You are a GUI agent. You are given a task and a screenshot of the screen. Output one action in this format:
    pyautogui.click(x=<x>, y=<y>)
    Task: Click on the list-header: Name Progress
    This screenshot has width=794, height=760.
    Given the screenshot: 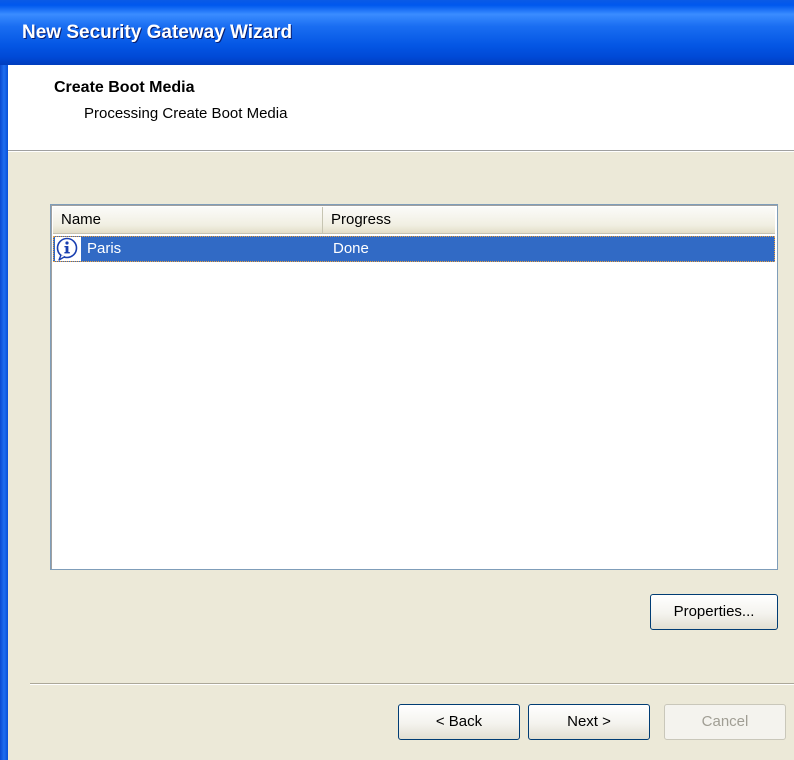 What is the action you would take?
    pyautogui.click(x=414, y=220)
    